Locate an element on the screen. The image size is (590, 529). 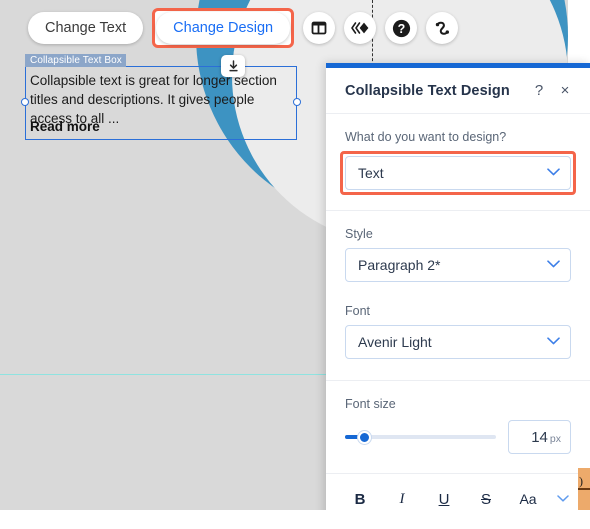
font-size-input: 14 px is located at coordinates (539, 437).